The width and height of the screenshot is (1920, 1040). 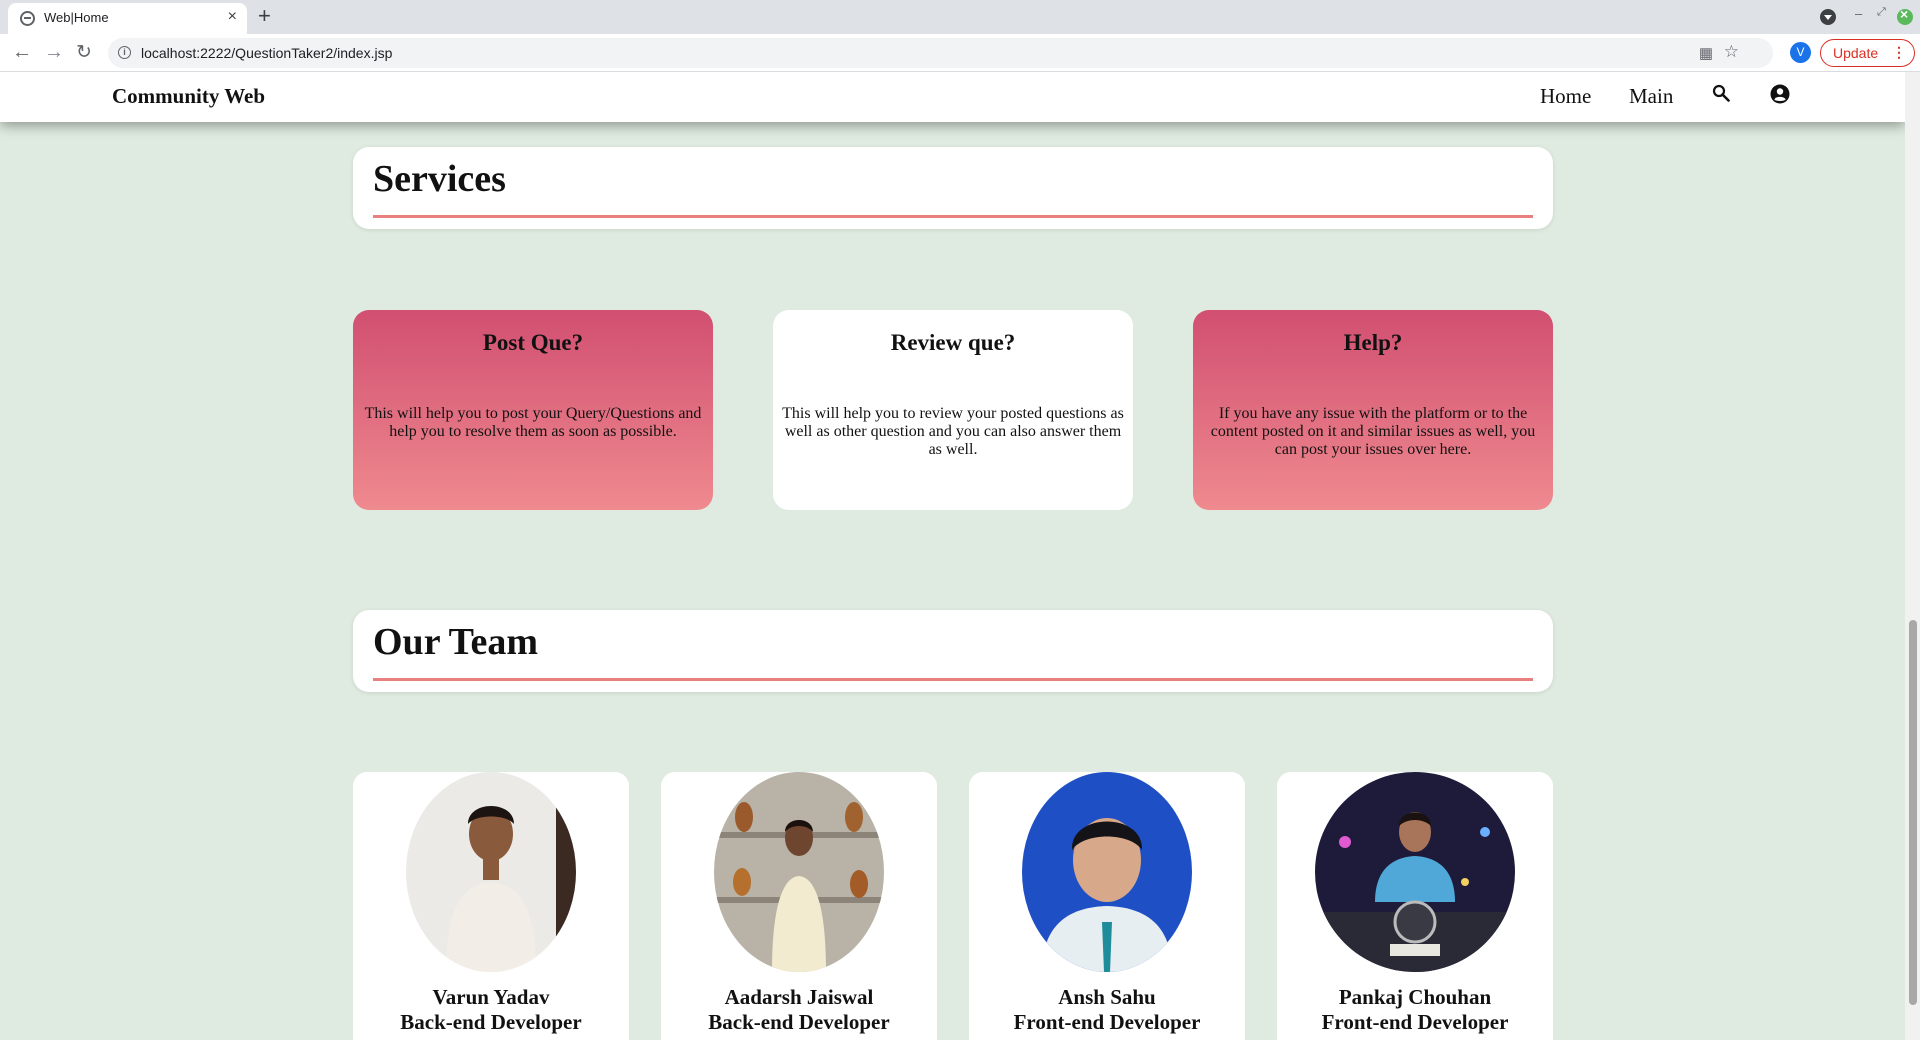 What do you see at coordinates (1905, 15) in the screenshot?
I see `window-close-button` at bounding box center [1905, 15].